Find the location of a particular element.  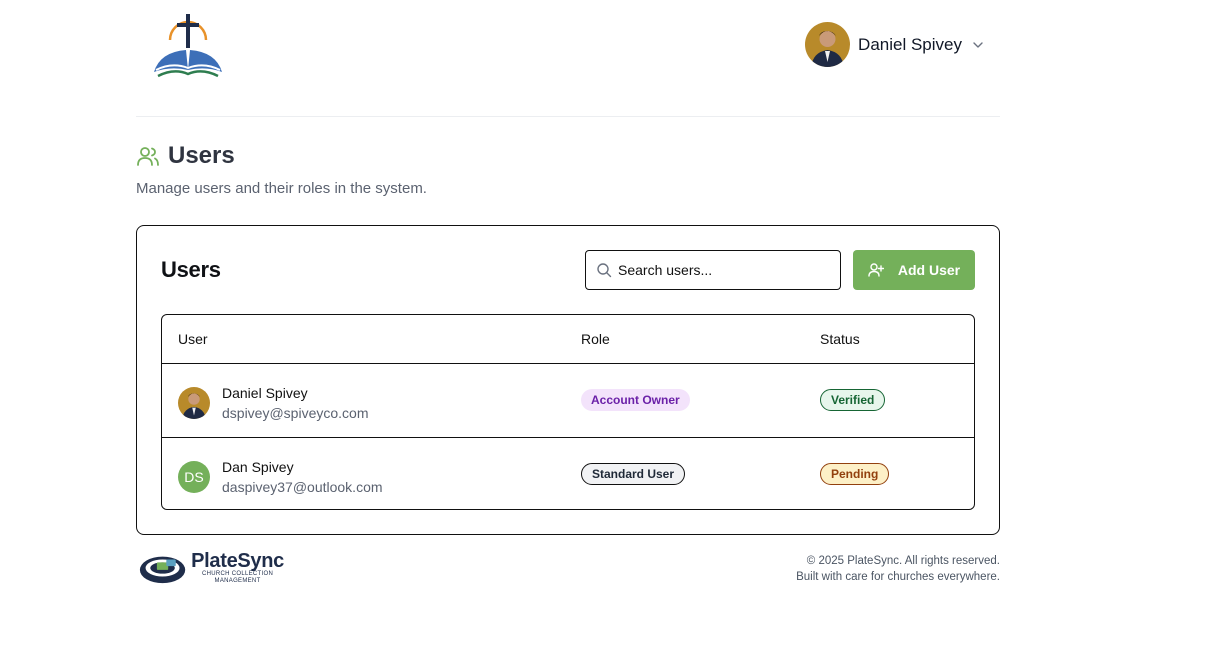

page-title-row: Users is located at coordinates (185, 156).